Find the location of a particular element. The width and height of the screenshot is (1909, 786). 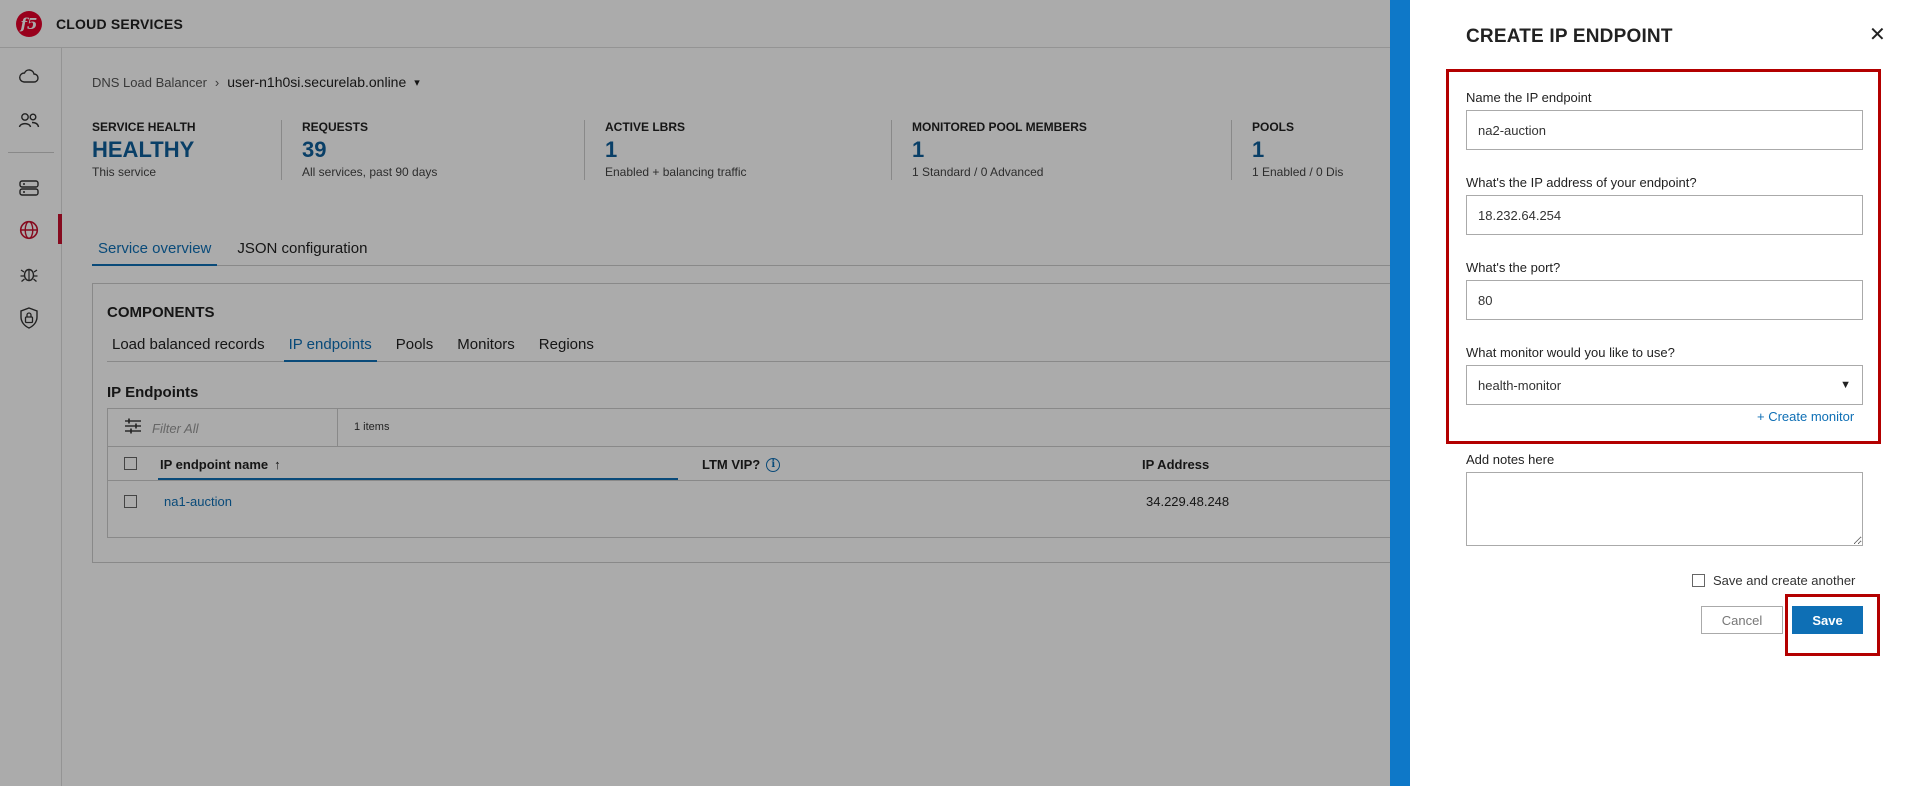

name-input is located at coordinates (1664, 130).